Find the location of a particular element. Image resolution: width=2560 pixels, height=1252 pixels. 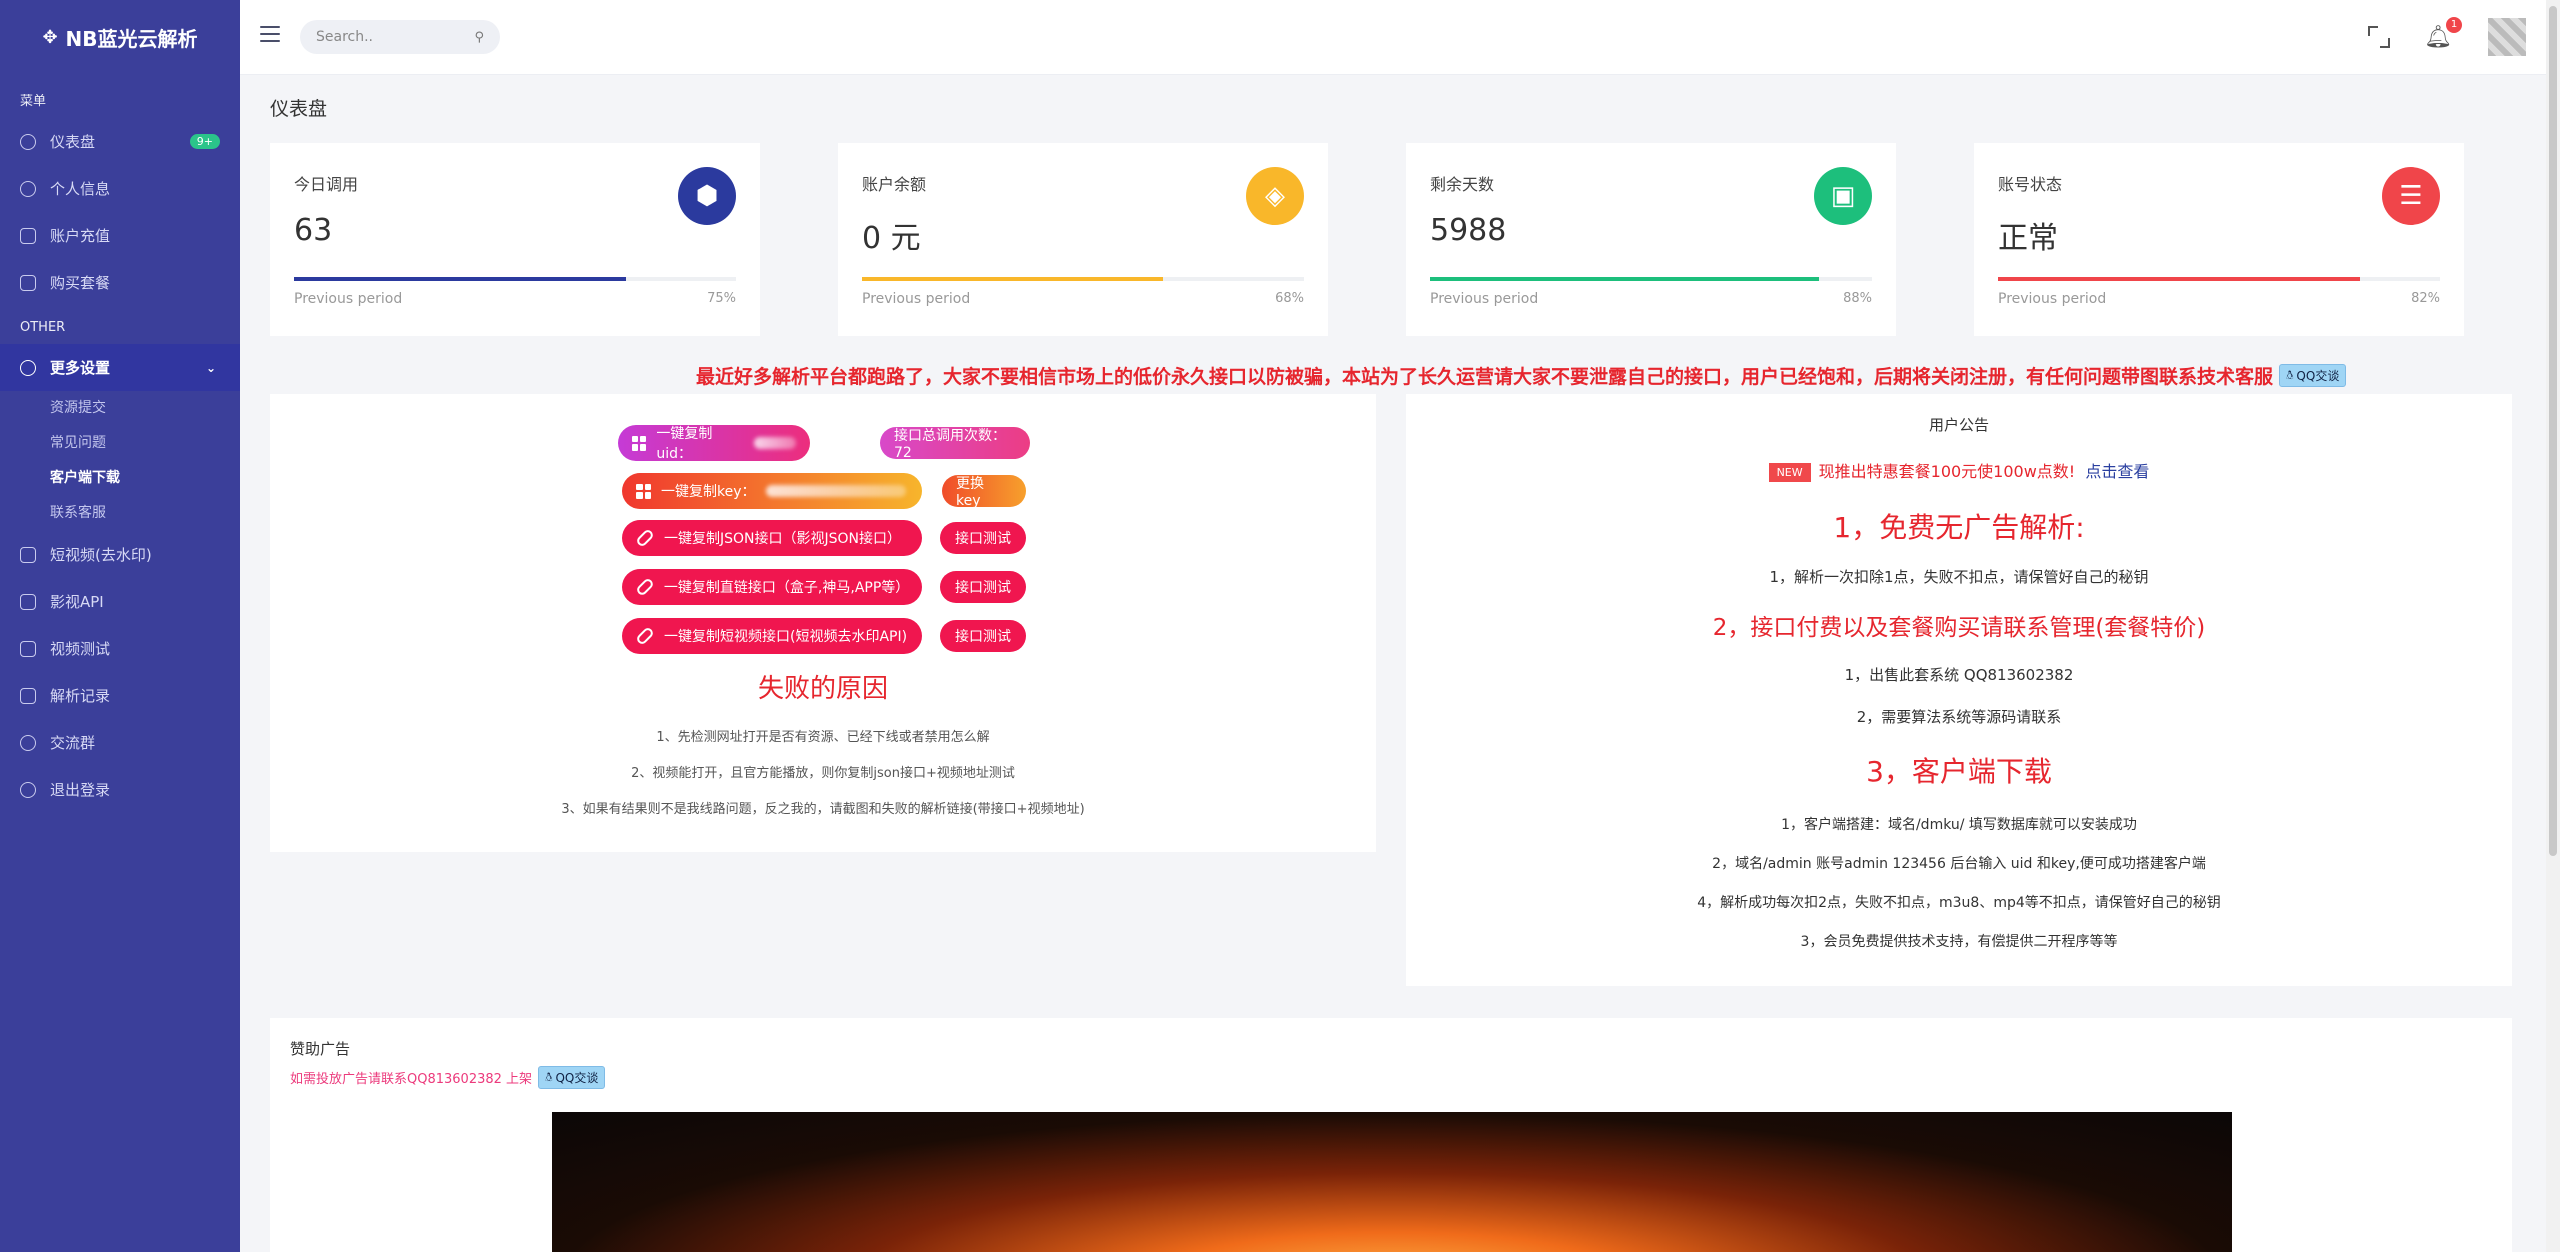

sidebar-item-movie-api: 影视API is located at coordinates (120, 601).